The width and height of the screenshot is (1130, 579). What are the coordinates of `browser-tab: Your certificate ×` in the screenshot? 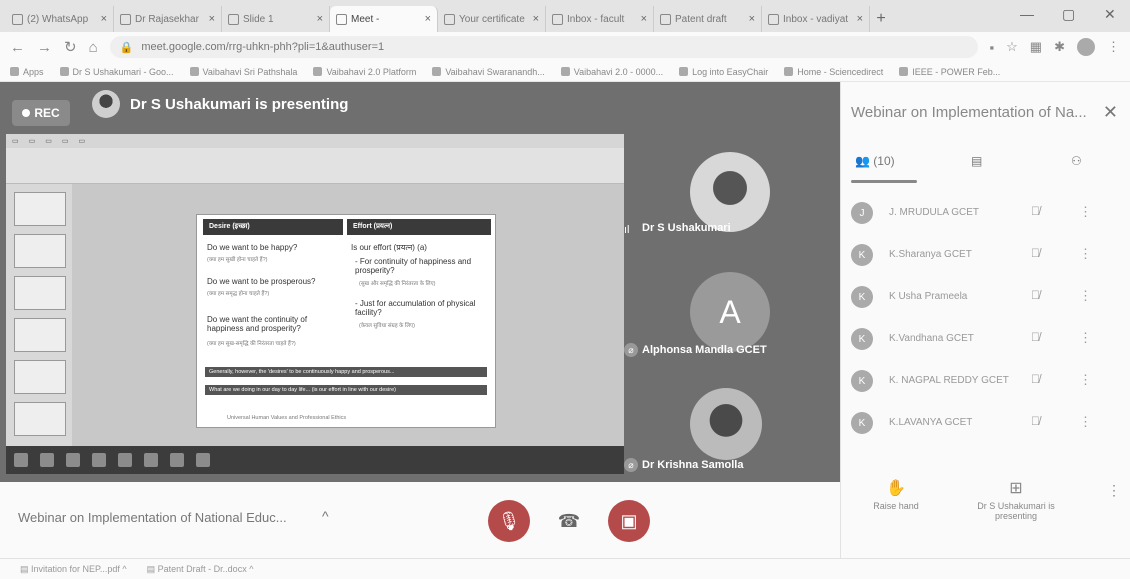 It's located at (492, 19).